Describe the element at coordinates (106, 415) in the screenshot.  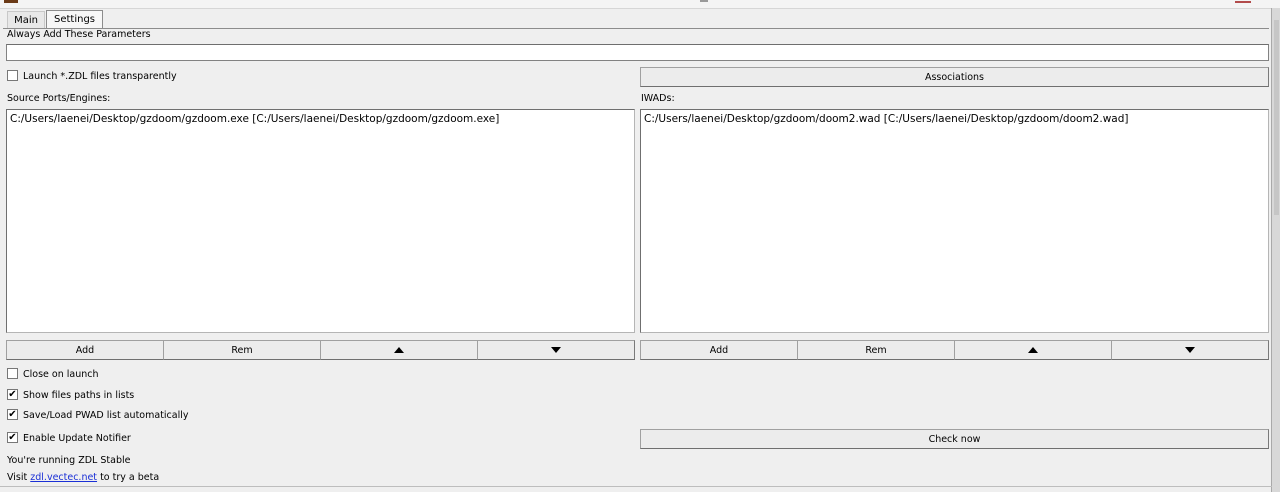
I see `save-load-pwad-label: Save/Load PWAD list automatically` at that location.